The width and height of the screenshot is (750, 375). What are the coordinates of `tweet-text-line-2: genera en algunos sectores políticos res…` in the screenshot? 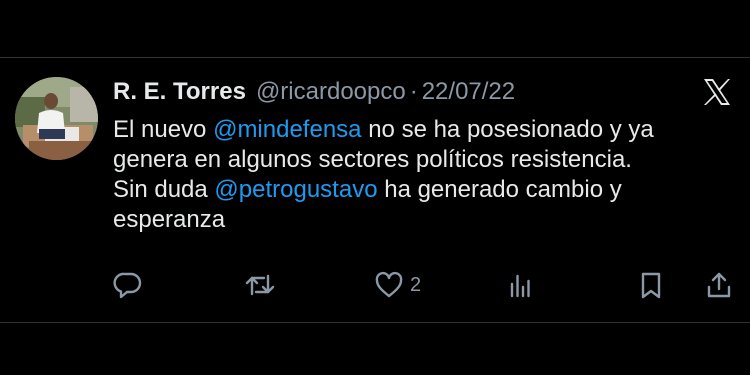 It's located at (372, 159).